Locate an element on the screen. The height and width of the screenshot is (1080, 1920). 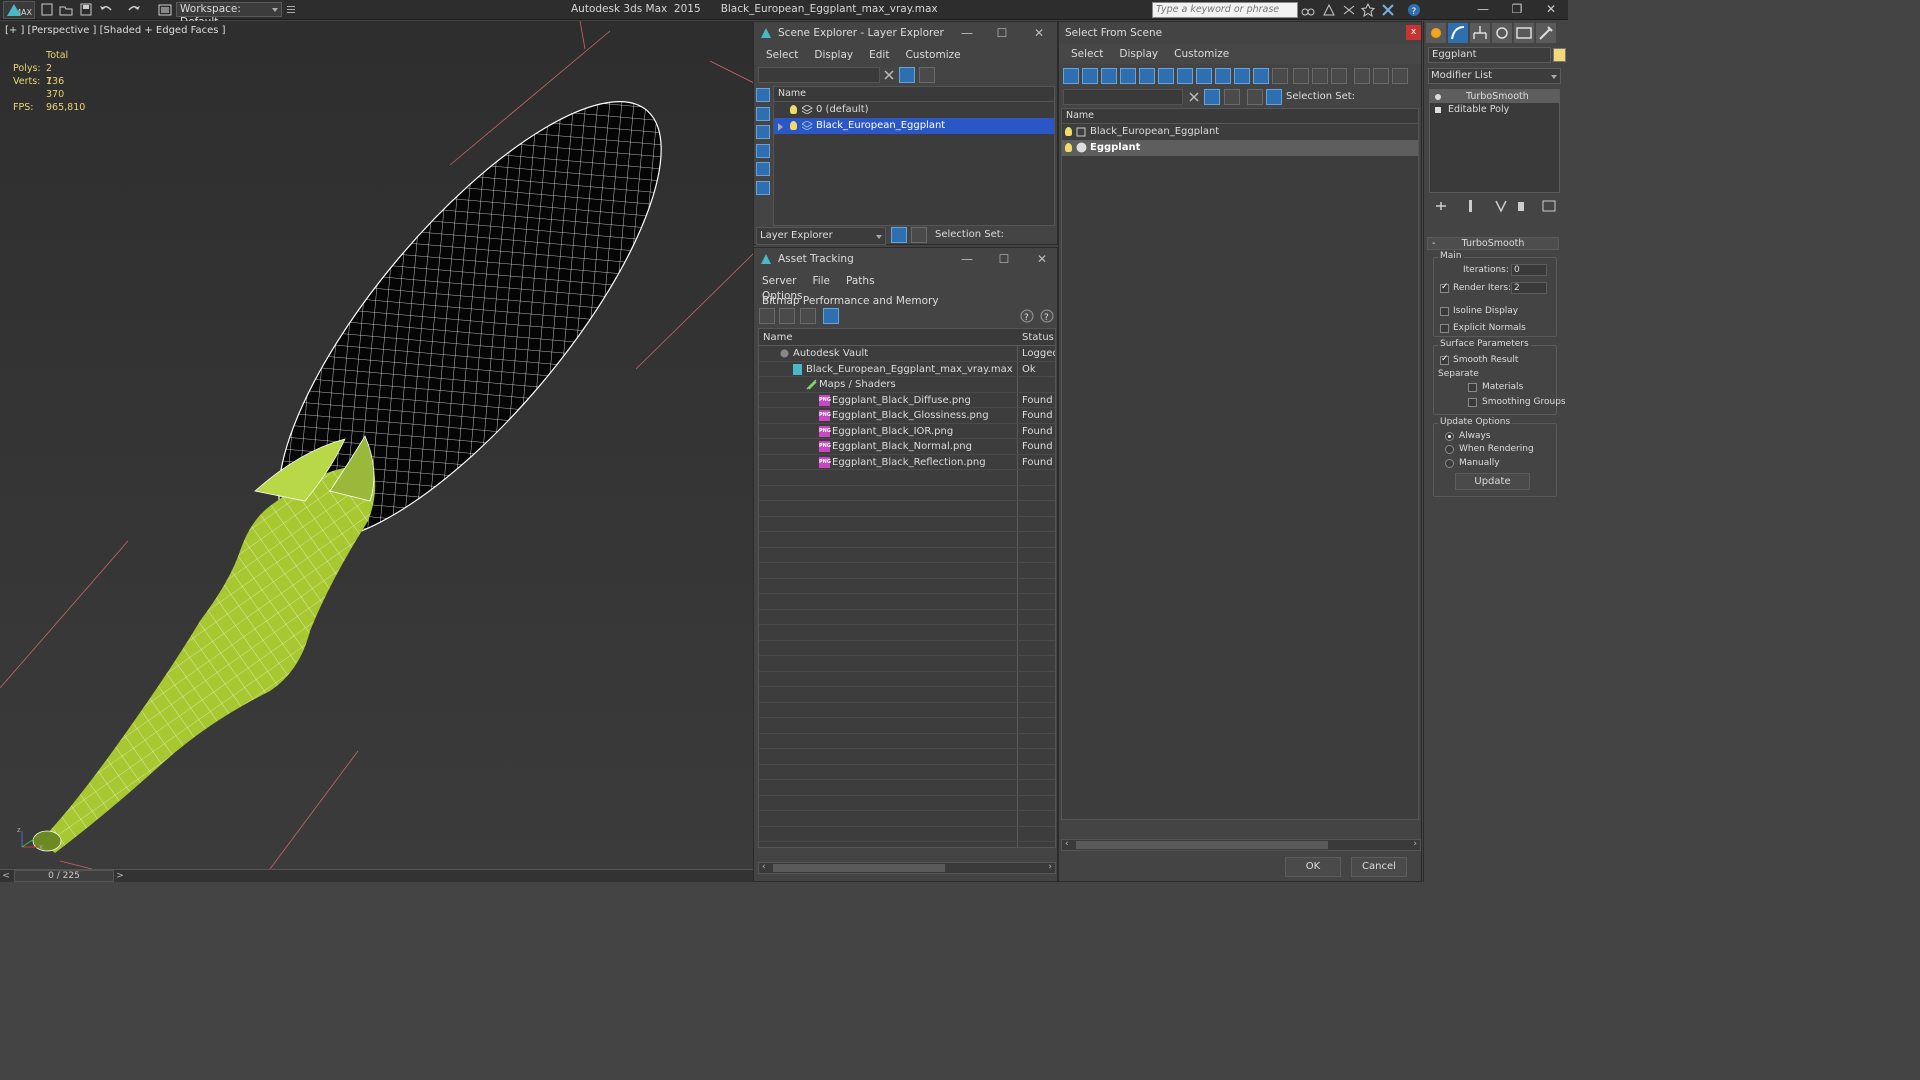
menu-options: Options is located at coordinates (782, 296).